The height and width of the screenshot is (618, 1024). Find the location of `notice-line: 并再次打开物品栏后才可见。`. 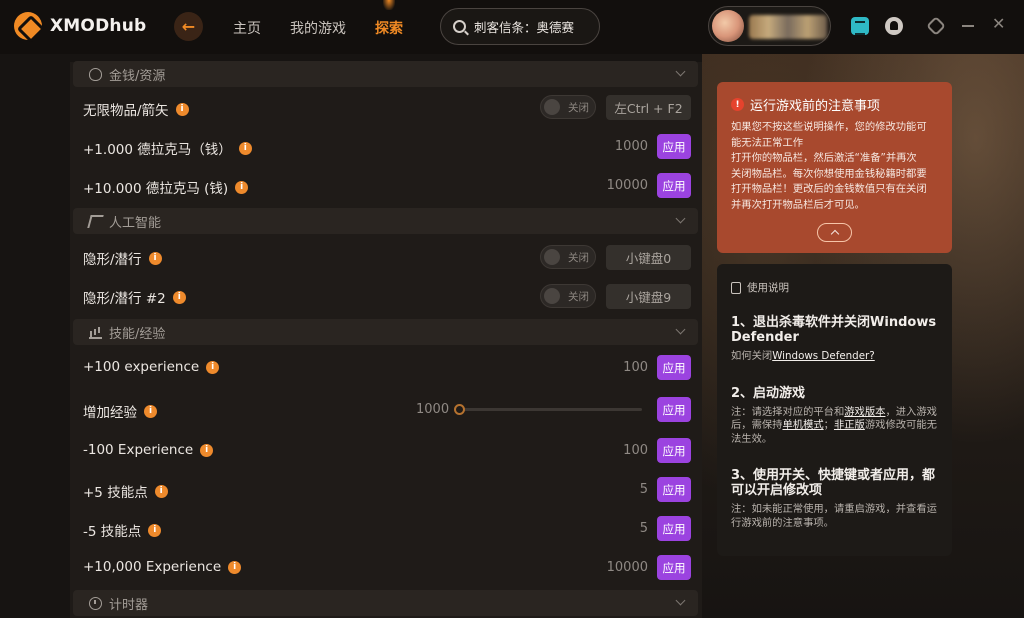

notice-line: 并再次打开物品栏后才可见。 is located at coordinates (798, 204).